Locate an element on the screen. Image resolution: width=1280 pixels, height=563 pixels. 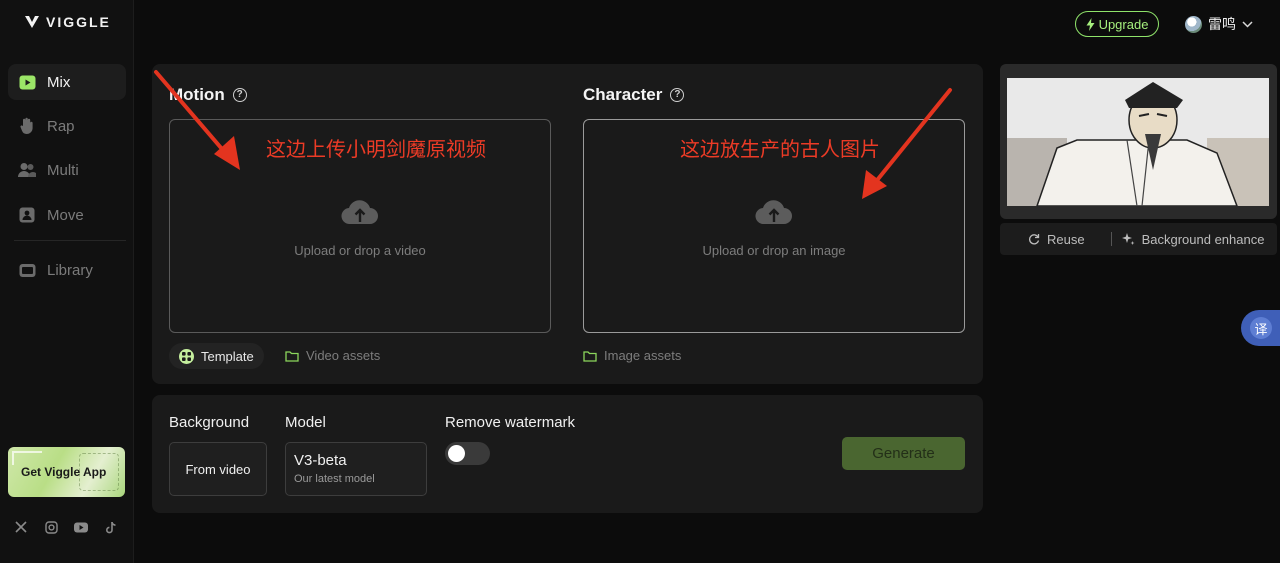
motion-drop-label: Upload or drop a video is located at coordinates (360, 250).